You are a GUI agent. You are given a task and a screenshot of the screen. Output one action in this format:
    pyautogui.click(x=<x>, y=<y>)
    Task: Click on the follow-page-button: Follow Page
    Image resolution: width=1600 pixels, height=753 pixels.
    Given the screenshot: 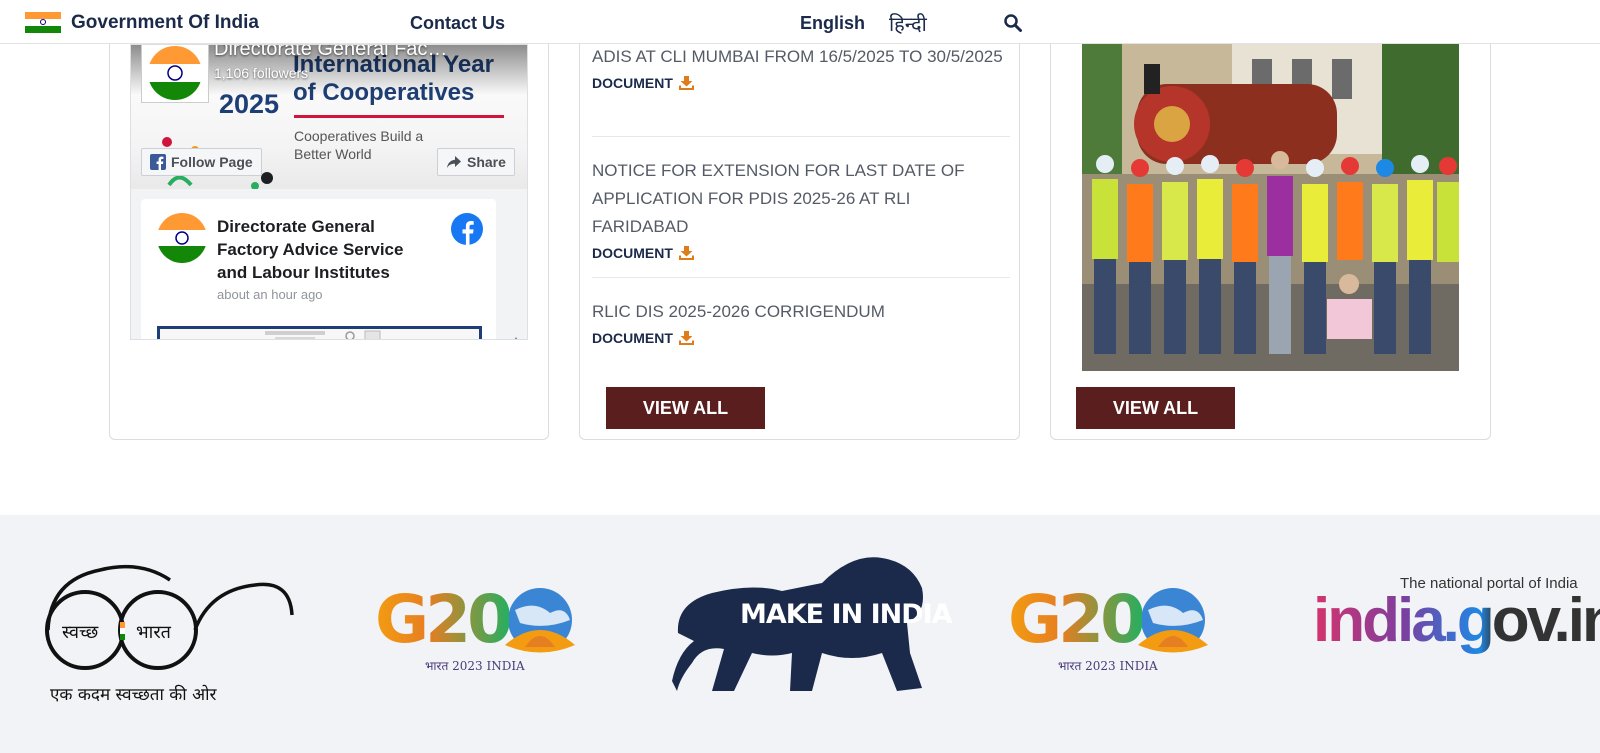 What is the action you would take?
    pyautogui.click(x=201, y=162)
    